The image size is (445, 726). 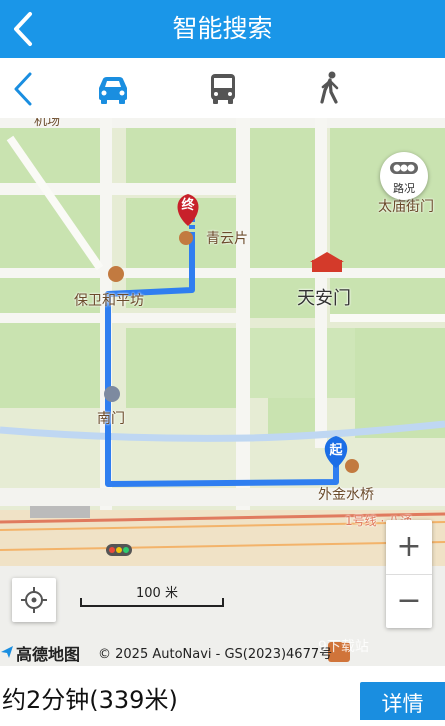 What do you see at coordinates (346, 495) in the screenshot?
I see `map-label: 外金水桥` at bounding box center [346, 495].